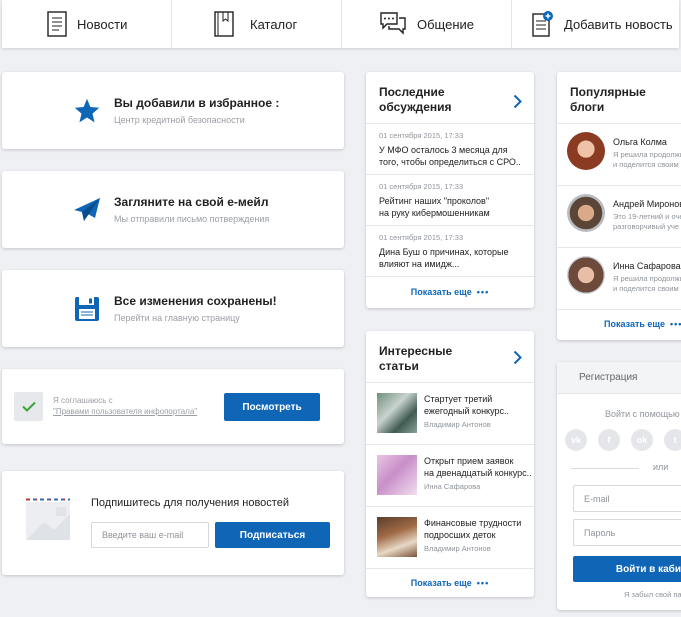 This screenshot has height=617, width=681. I want to click on articles-title-line2: статьи, so click(399, 366).